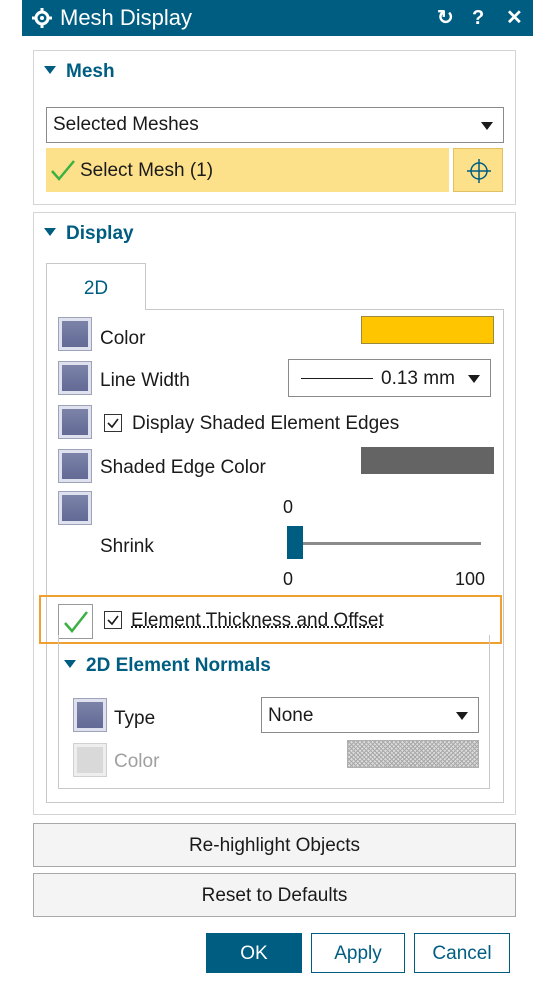 This screenshot has height=981, width=538. Describe the element at coordinates (470, 579) in the screenshot. I see `shrink-max-label: 100` at that location.